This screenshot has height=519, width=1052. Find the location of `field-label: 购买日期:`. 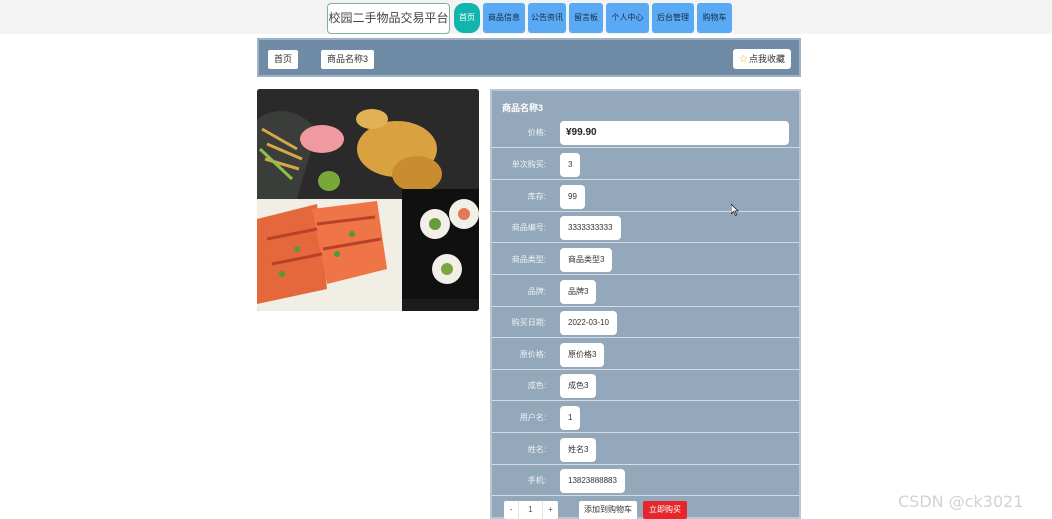

field-label: 购买日期: is located at coordinates (528, 322).